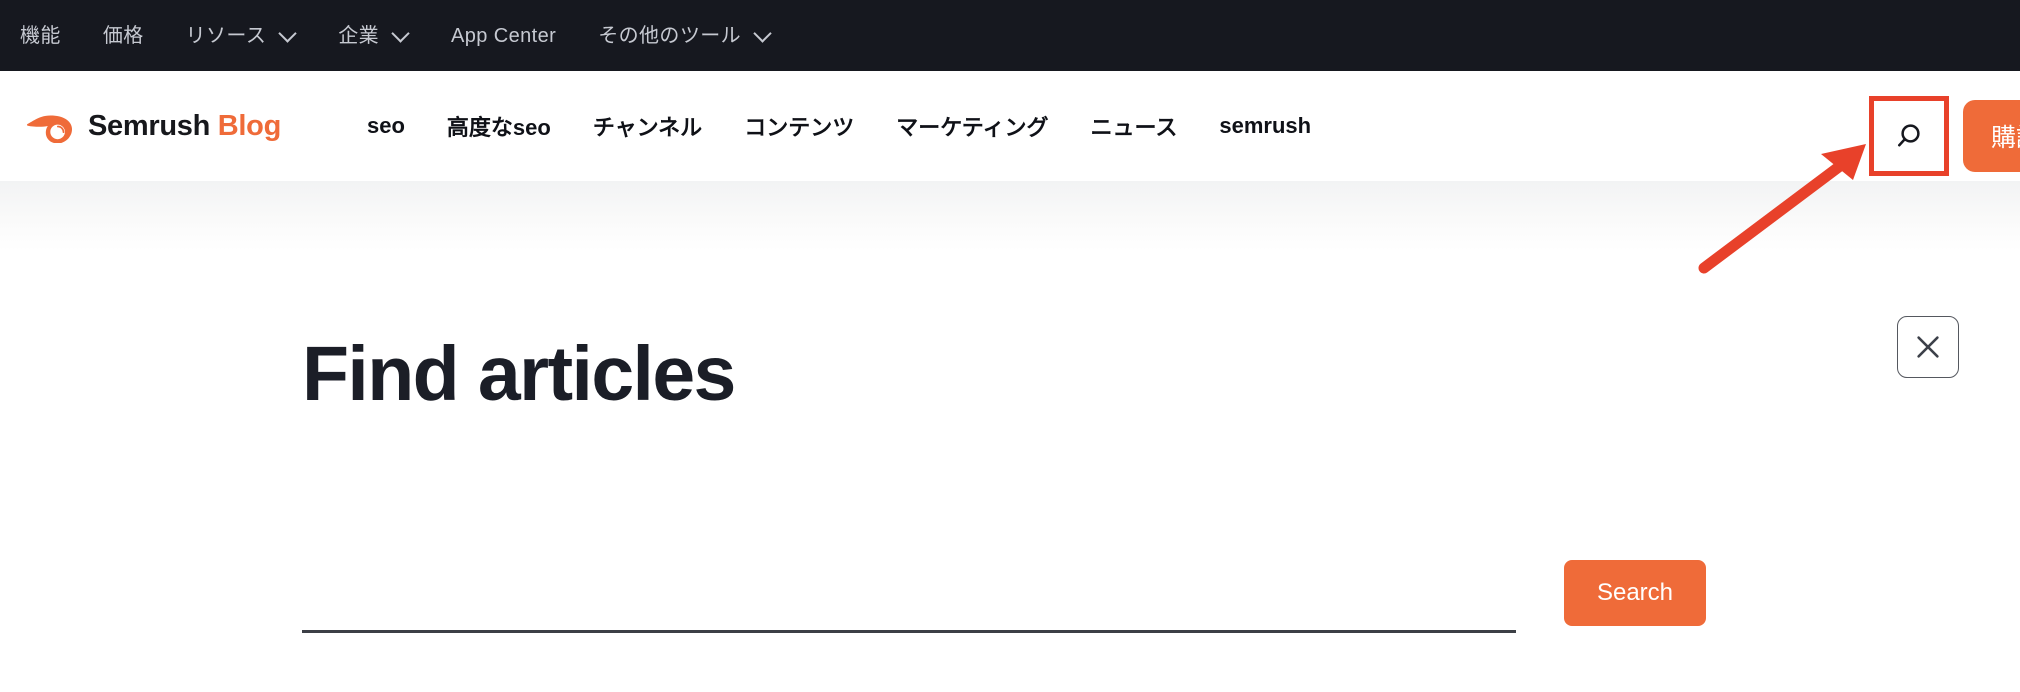  What do you see at coordinates (1991, 136) in the screenshot?
I see `subscribe-button: 購読` at bounding box center [1991, 136].